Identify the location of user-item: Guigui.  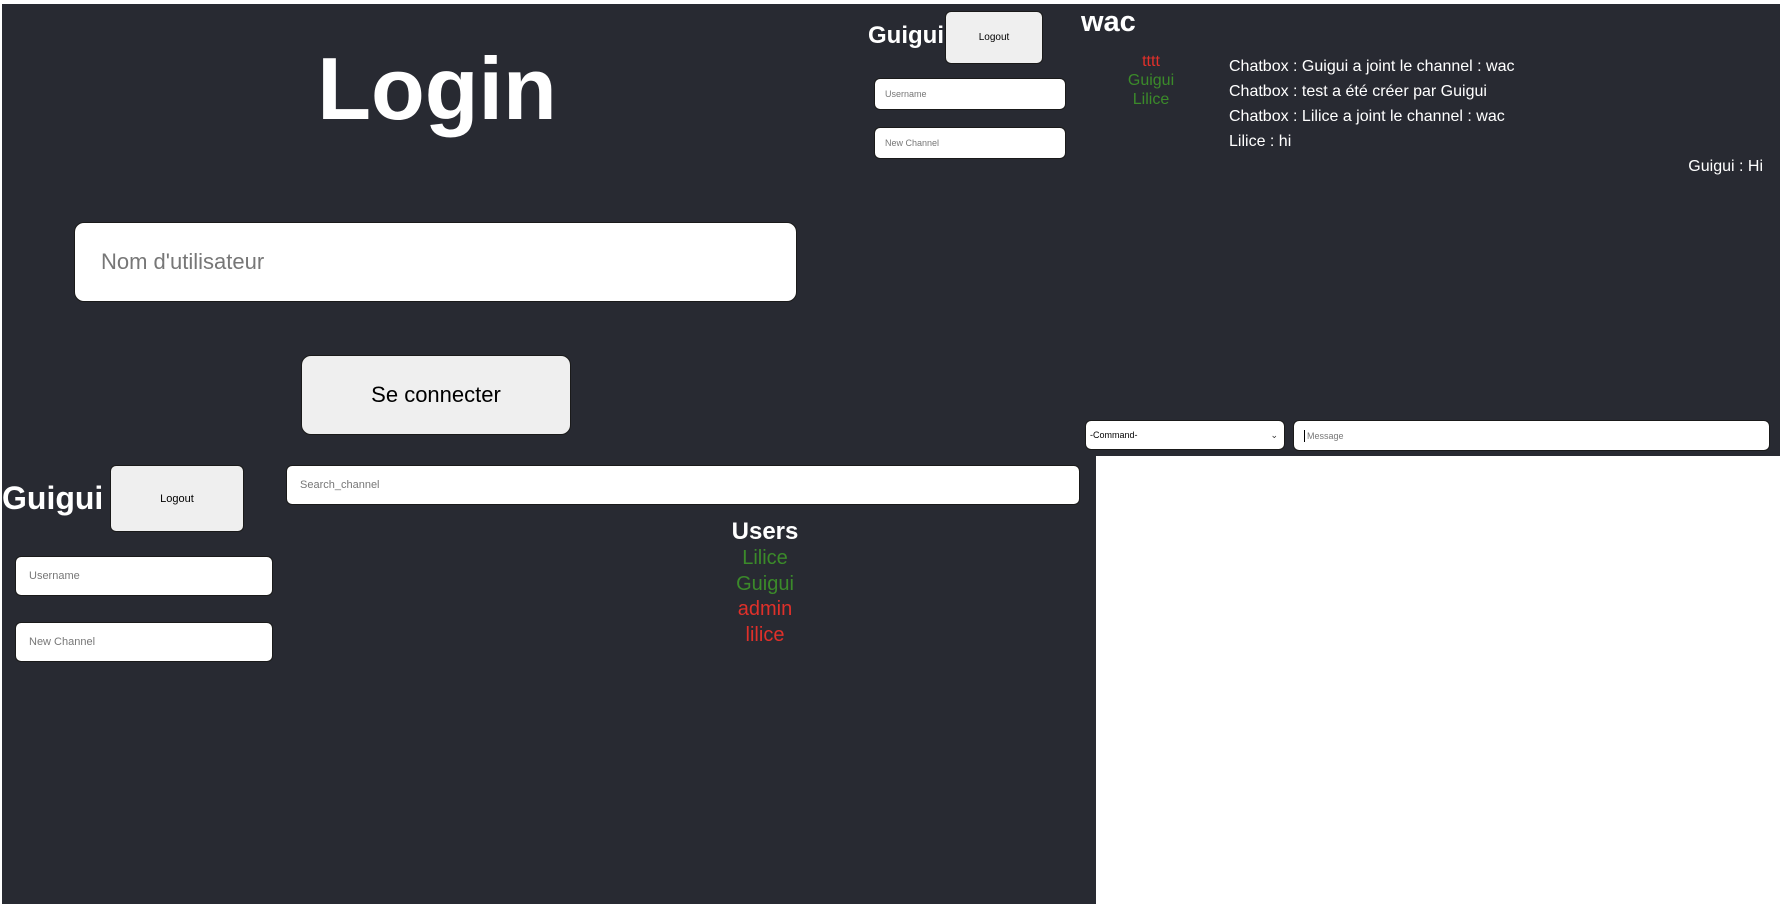
(765, 583).